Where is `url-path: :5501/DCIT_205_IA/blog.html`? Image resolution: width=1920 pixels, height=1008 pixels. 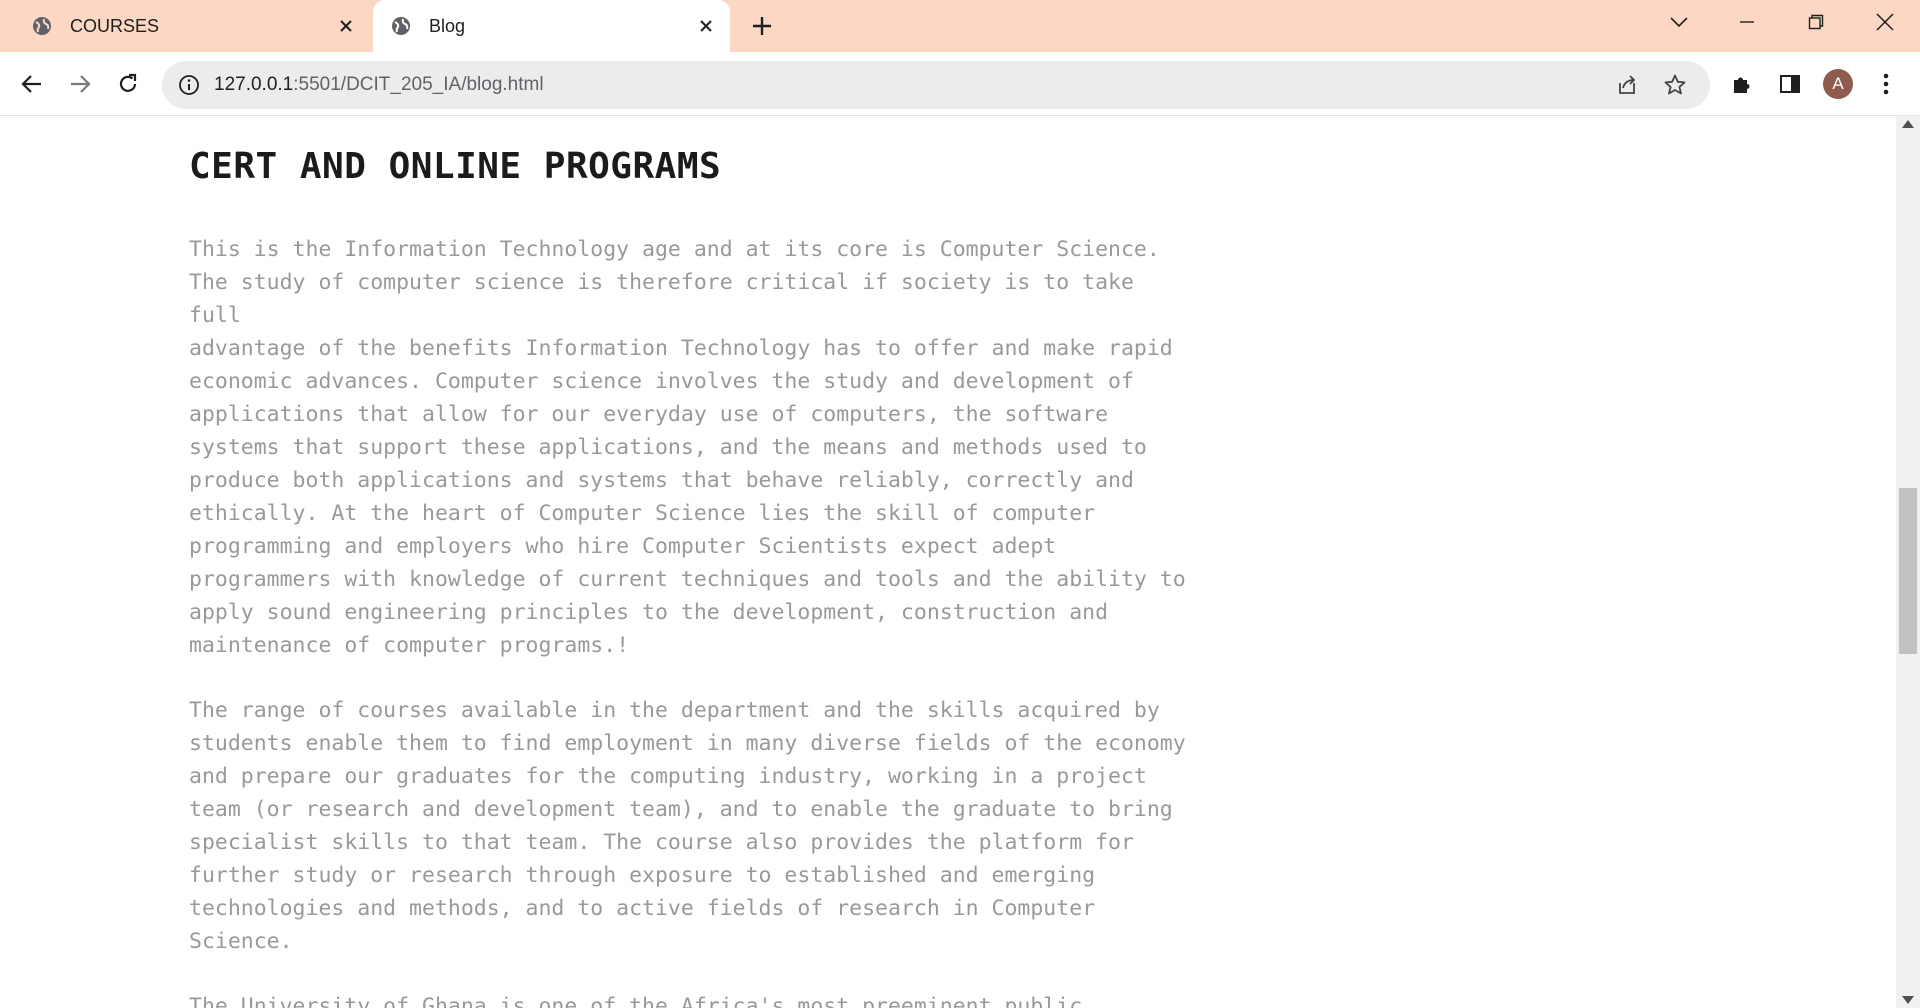 url-path: :5501/DCIT_205_IA/blog.html is located at coordinates (418, 84).